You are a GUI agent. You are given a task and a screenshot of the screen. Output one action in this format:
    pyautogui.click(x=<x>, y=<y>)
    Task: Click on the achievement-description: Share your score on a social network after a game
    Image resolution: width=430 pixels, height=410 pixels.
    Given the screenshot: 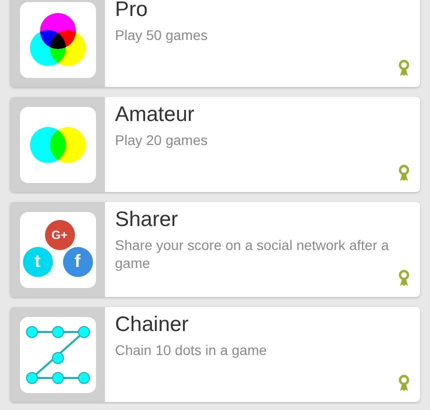 What is the action you would take?
    pyautogui.click(x=252, y=254)
    